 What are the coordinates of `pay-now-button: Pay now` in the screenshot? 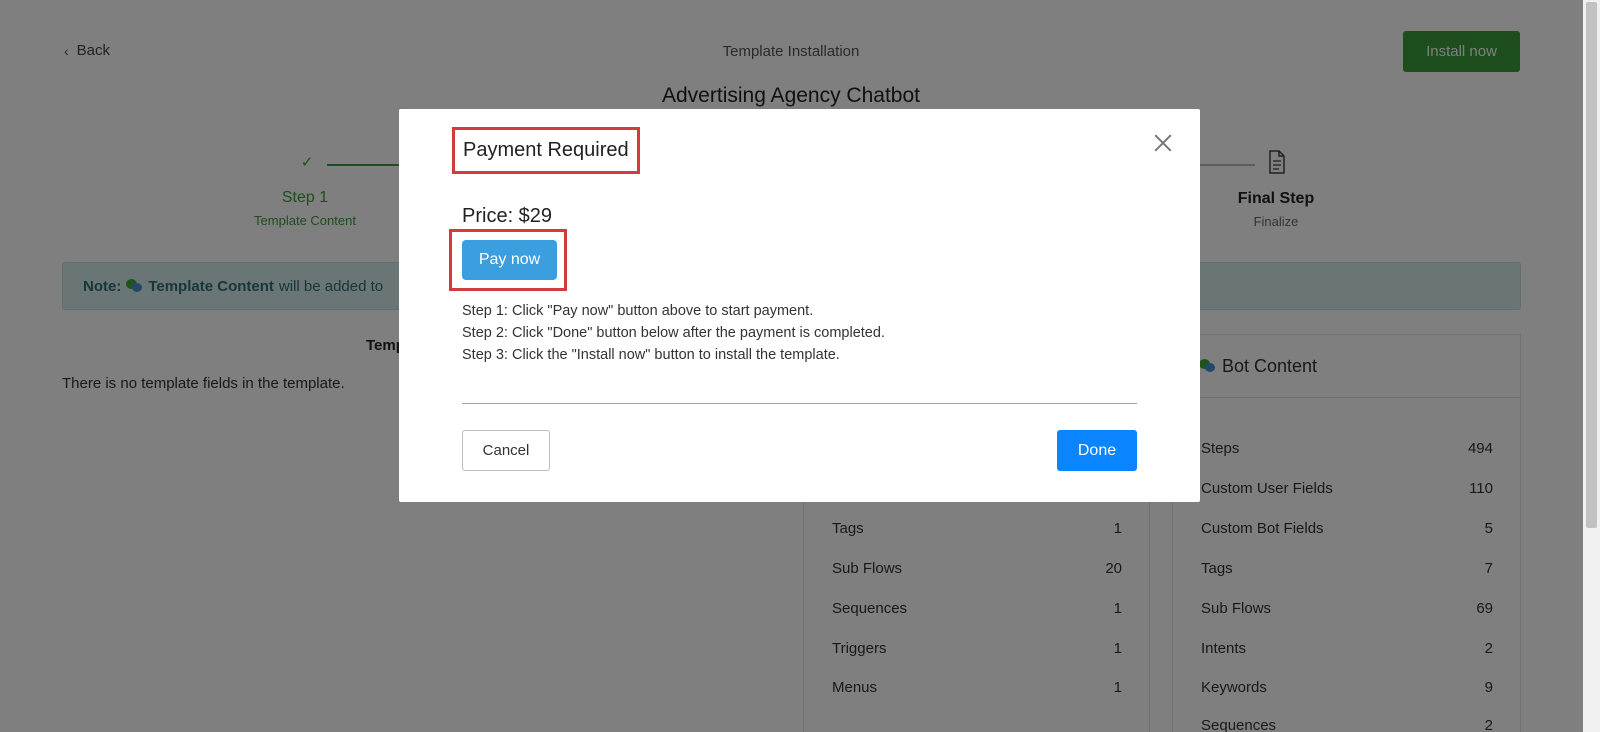 It's located at (509, 260).